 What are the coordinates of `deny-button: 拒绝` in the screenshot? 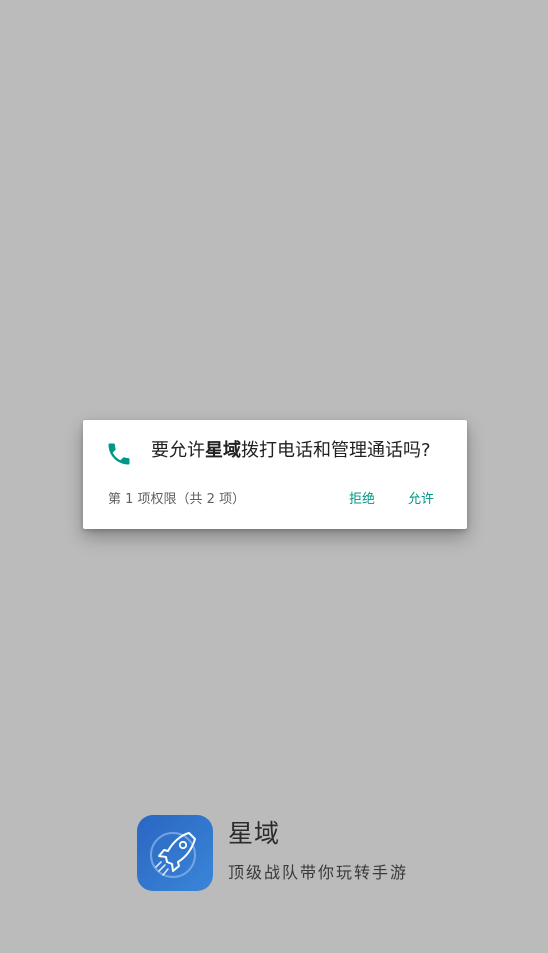 It's located at (362, 500).